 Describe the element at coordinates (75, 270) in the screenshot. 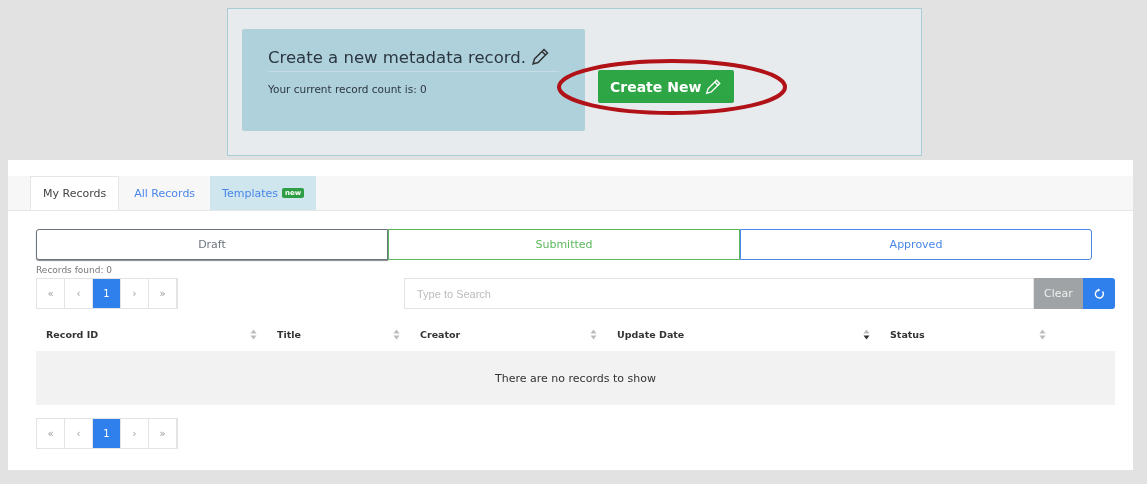

I see `records-found-text: Records found: 0` at that location.